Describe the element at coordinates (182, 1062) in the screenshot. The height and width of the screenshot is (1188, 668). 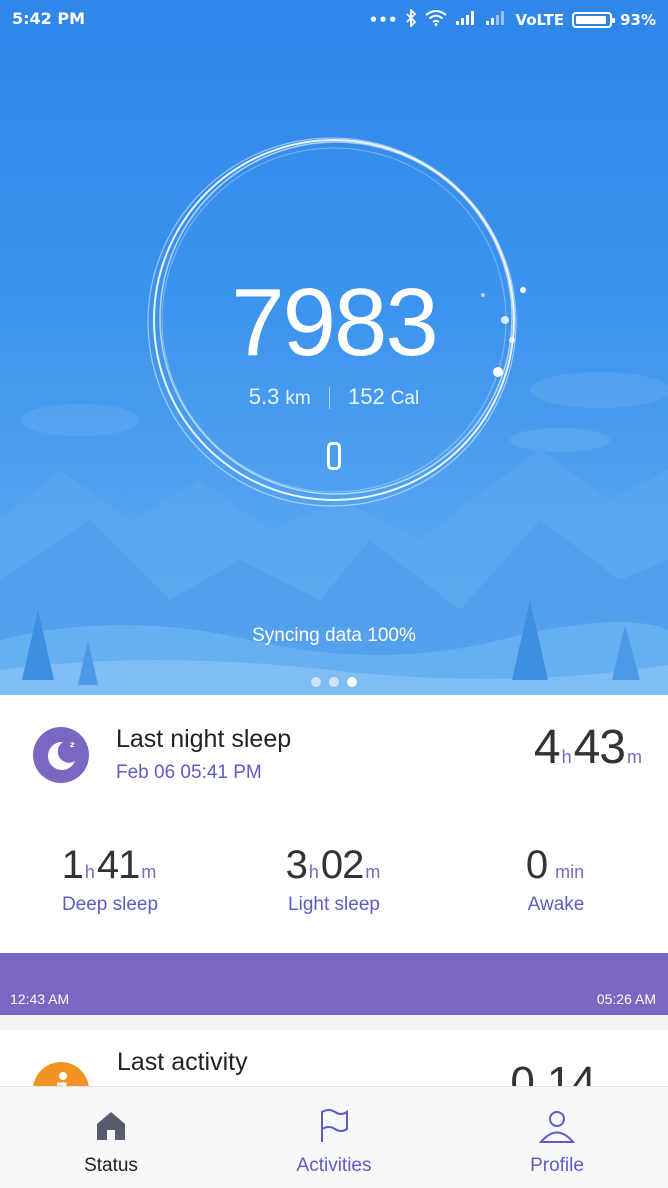
I see `activity-title: Last activity` at that location.